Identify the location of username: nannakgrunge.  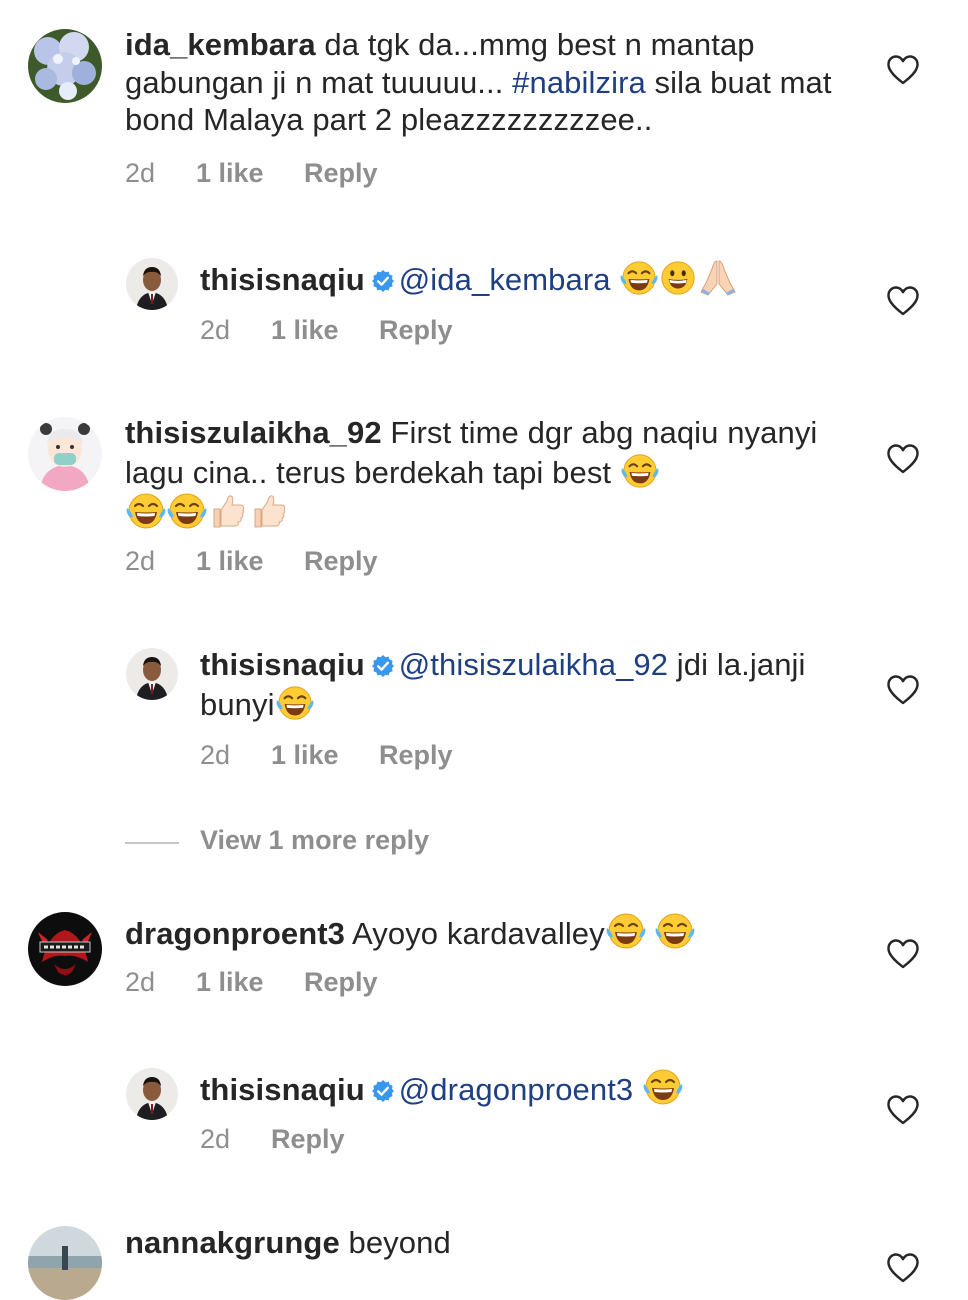
(232, 1242).